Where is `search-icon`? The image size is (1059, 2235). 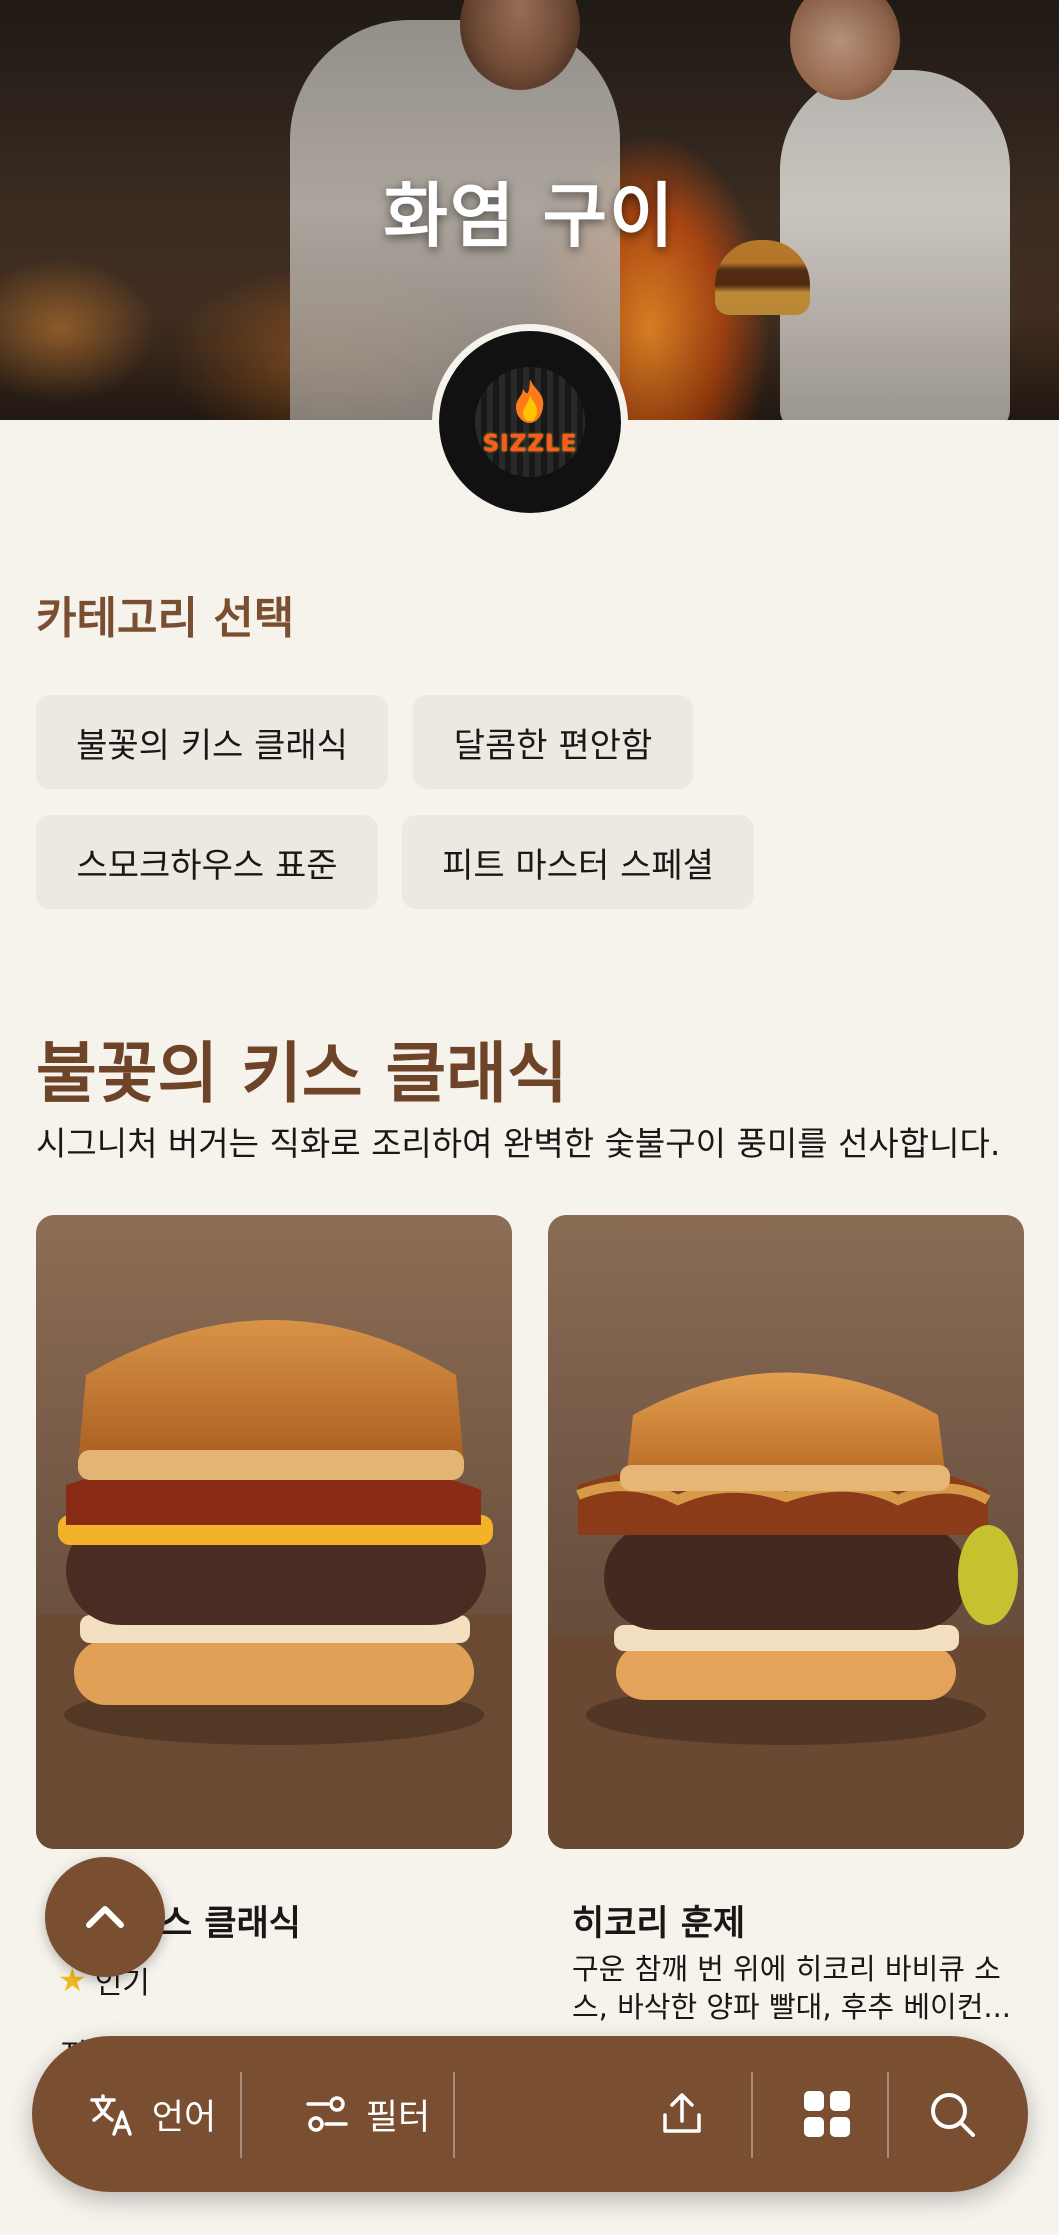
search-icon is located at coordinates (953, 2115).